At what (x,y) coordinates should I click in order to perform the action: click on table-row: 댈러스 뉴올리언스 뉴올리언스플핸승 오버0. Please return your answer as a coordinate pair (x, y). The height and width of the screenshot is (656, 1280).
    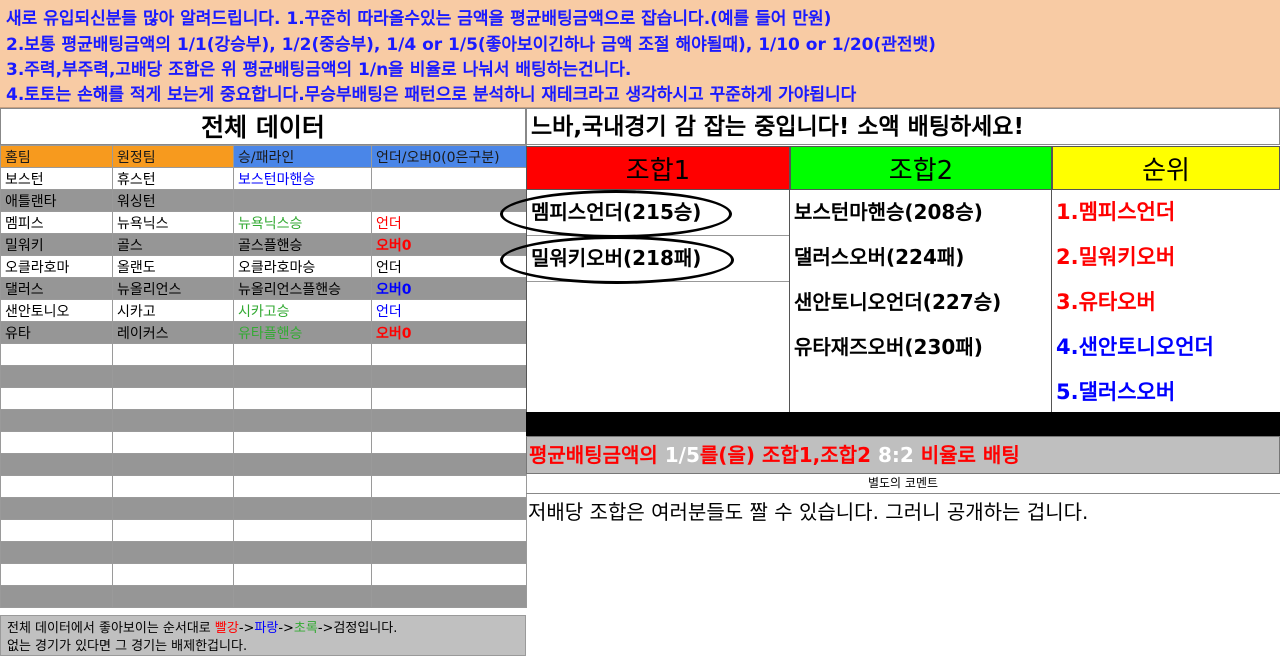
    Looking at the image, I should click on (263, 288).